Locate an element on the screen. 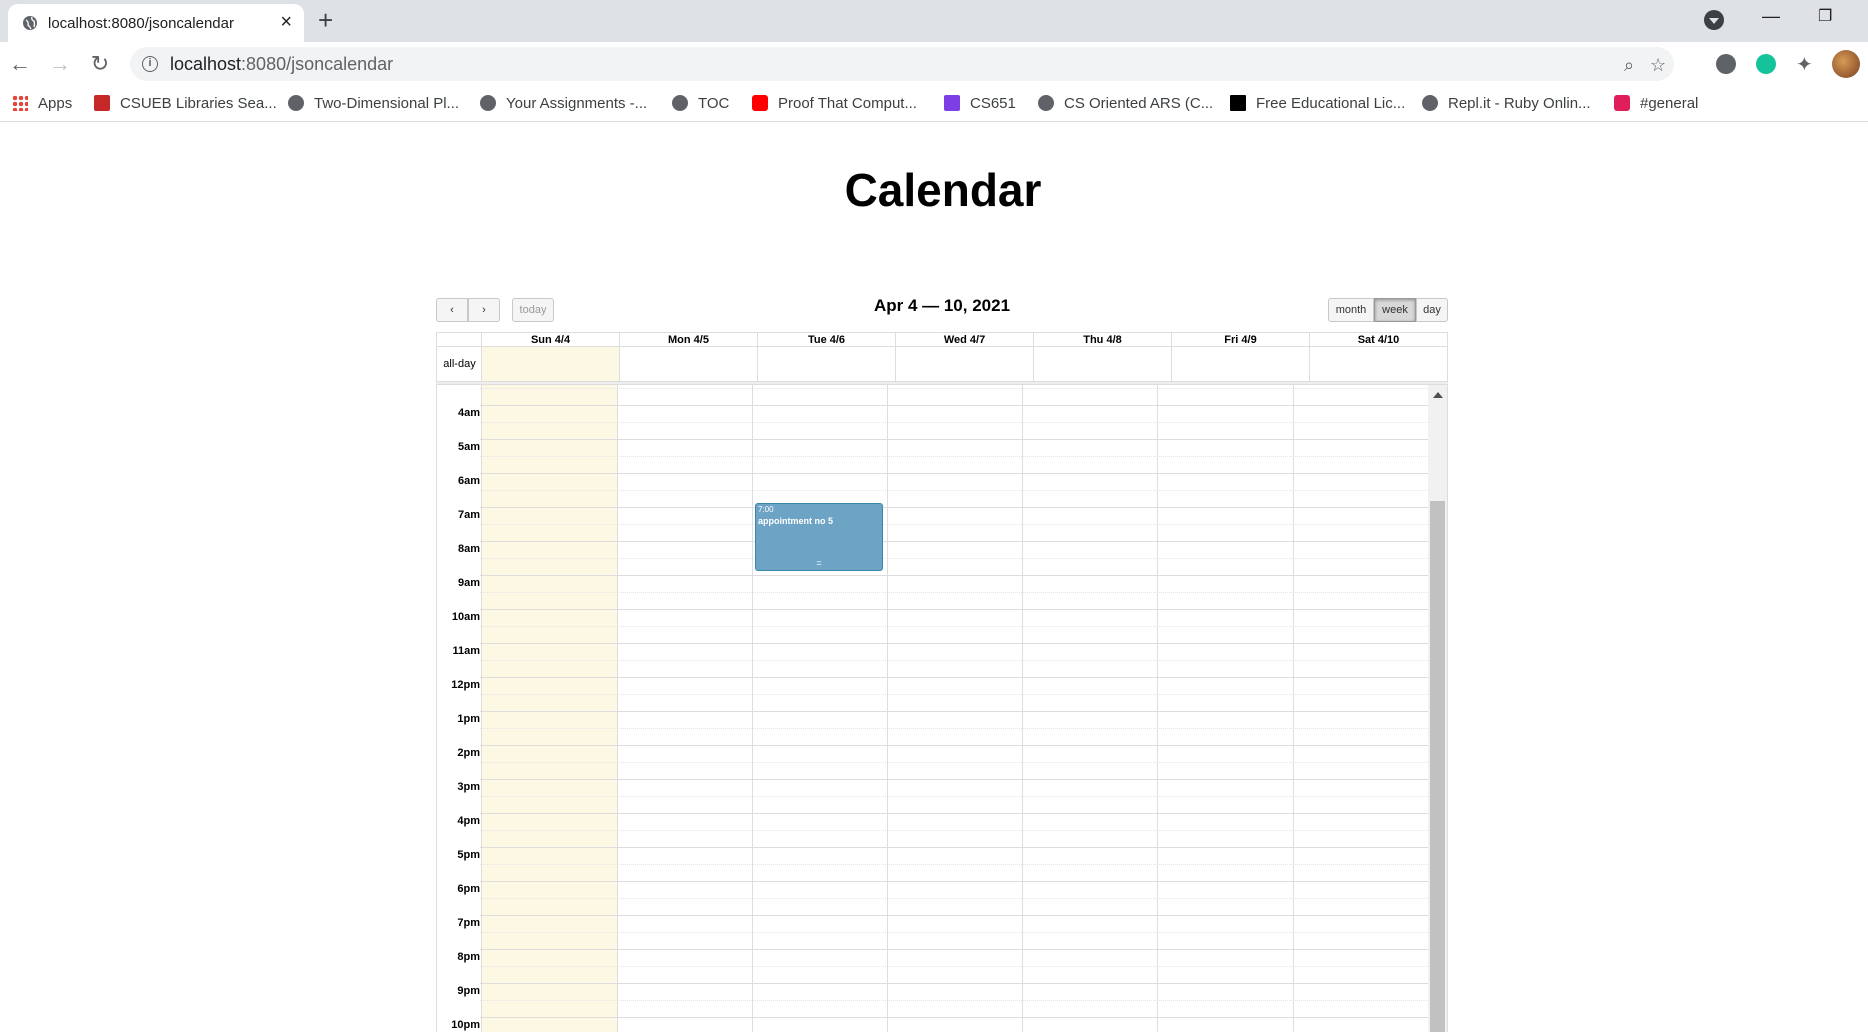  hour-label: 7pm is located at coordinates (468, 923).